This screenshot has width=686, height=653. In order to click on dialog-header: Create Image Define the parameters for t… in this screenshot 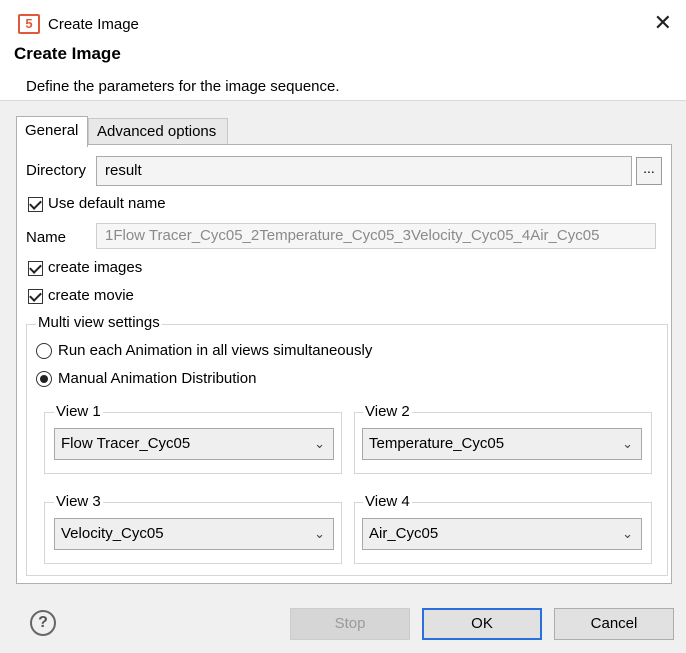, I will do `click(343, 70)`.